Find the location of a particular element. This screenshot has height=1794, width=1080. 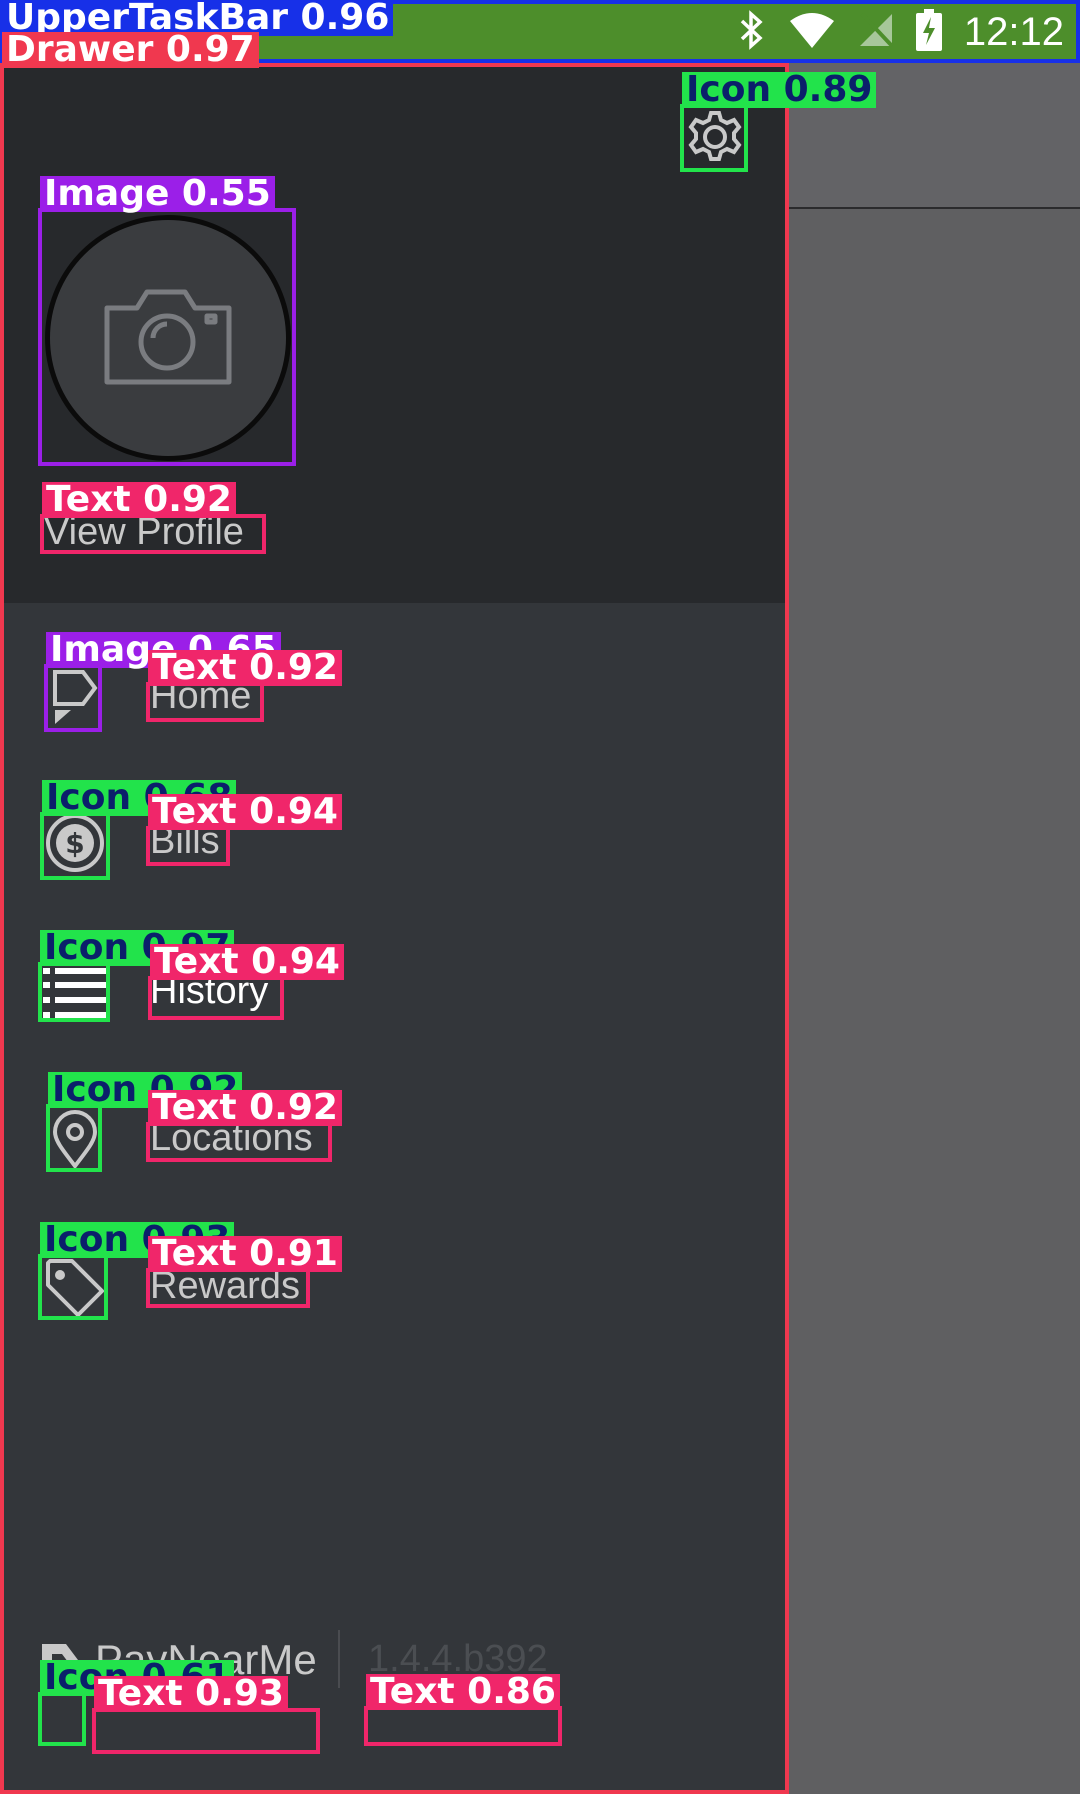

menu-item-rewards: Rewards is located at coordinates (390, 1288).